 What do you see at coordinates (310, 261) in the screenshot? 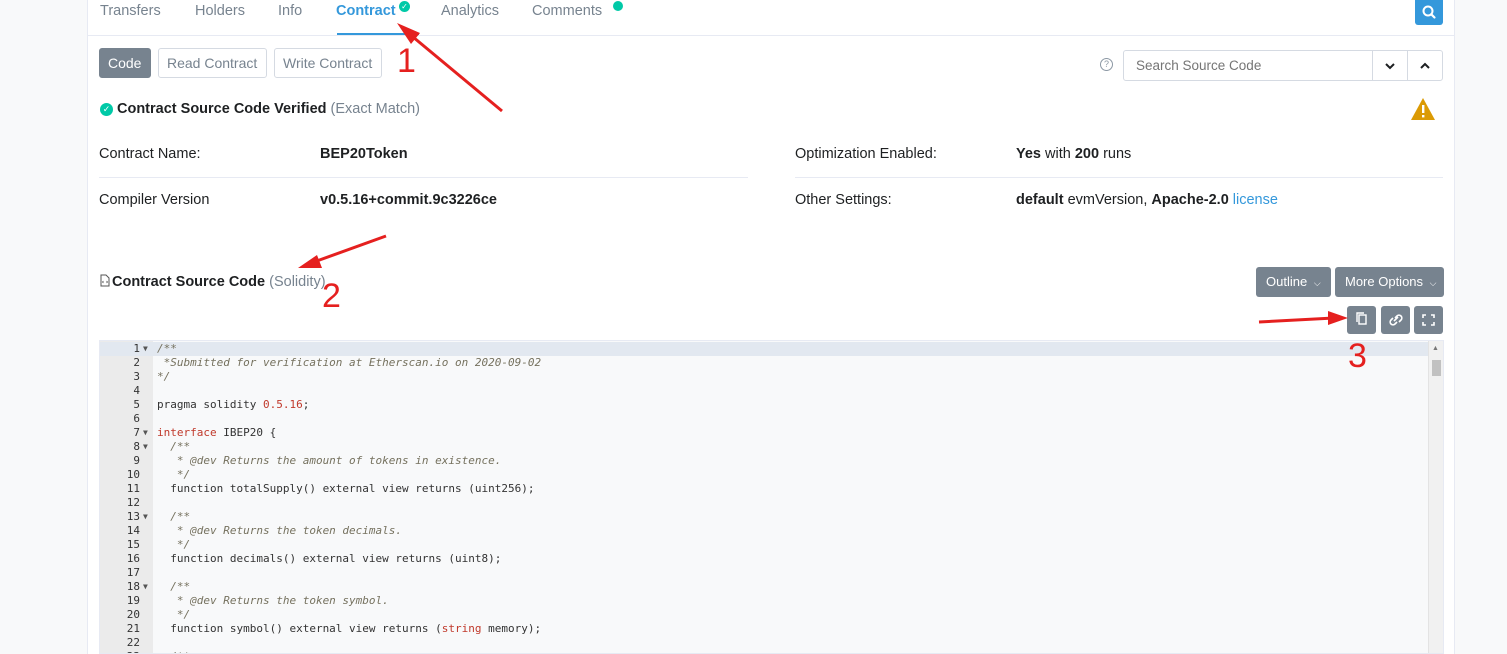
I see `annotation-arrow-2-head` at bounding box center [310, 261].